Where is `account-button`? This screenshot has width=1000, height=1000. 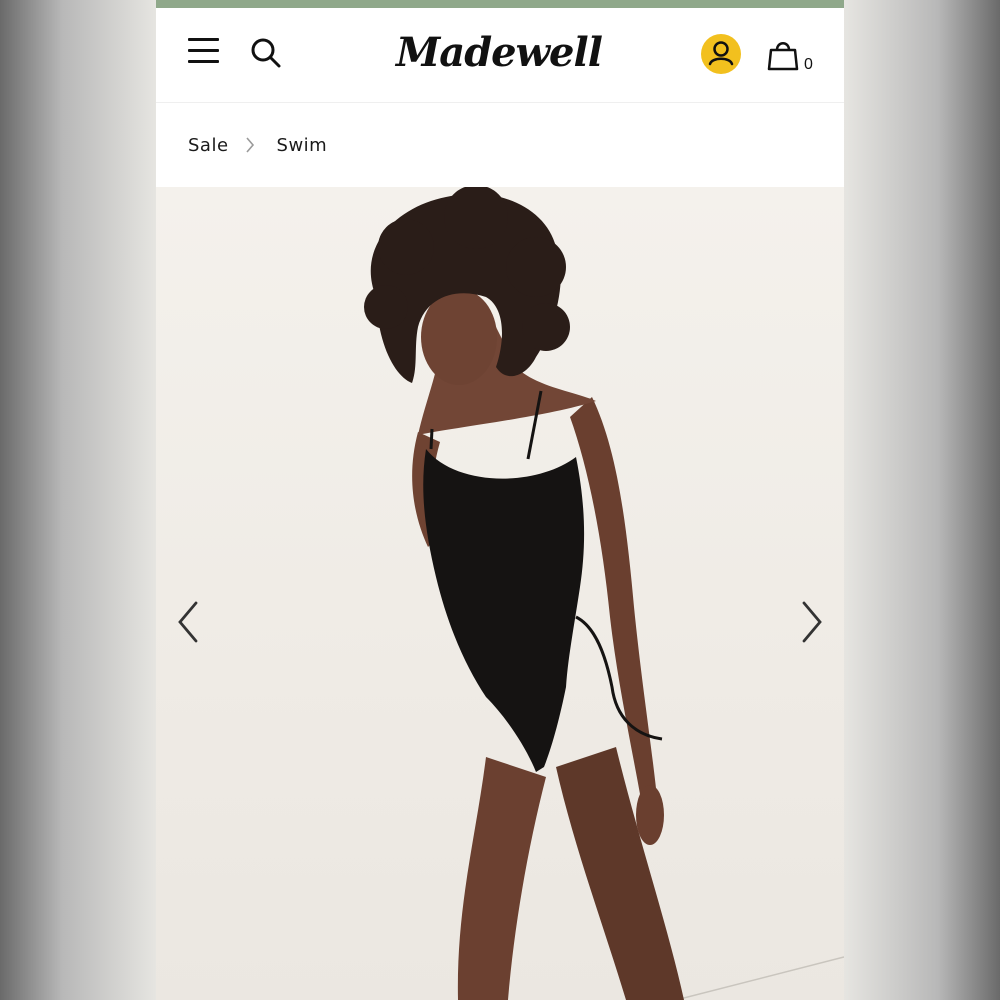
account-button is located at coordinates (721, 54).